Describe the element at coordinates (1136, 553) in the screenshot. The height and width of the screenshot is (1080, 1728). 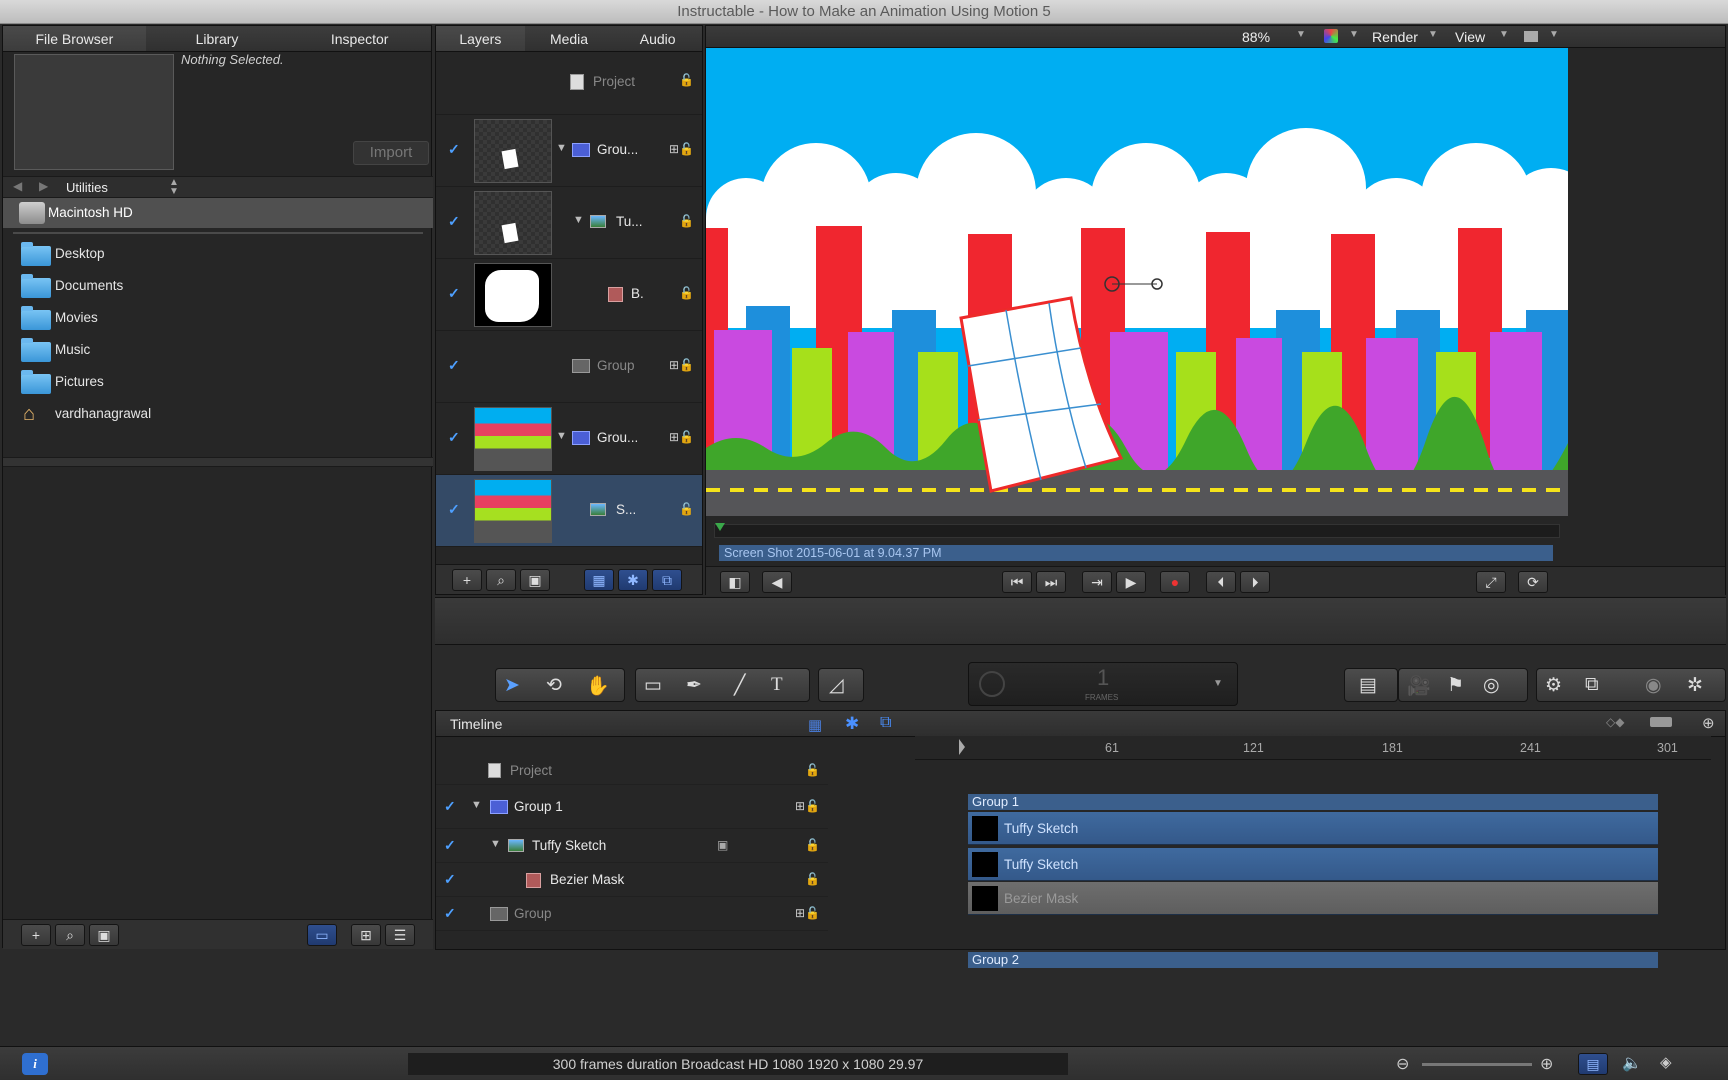
I see `mini-clip-bar: Screen Shot 2015-06-01 at 9.04.37 PM` at that location.